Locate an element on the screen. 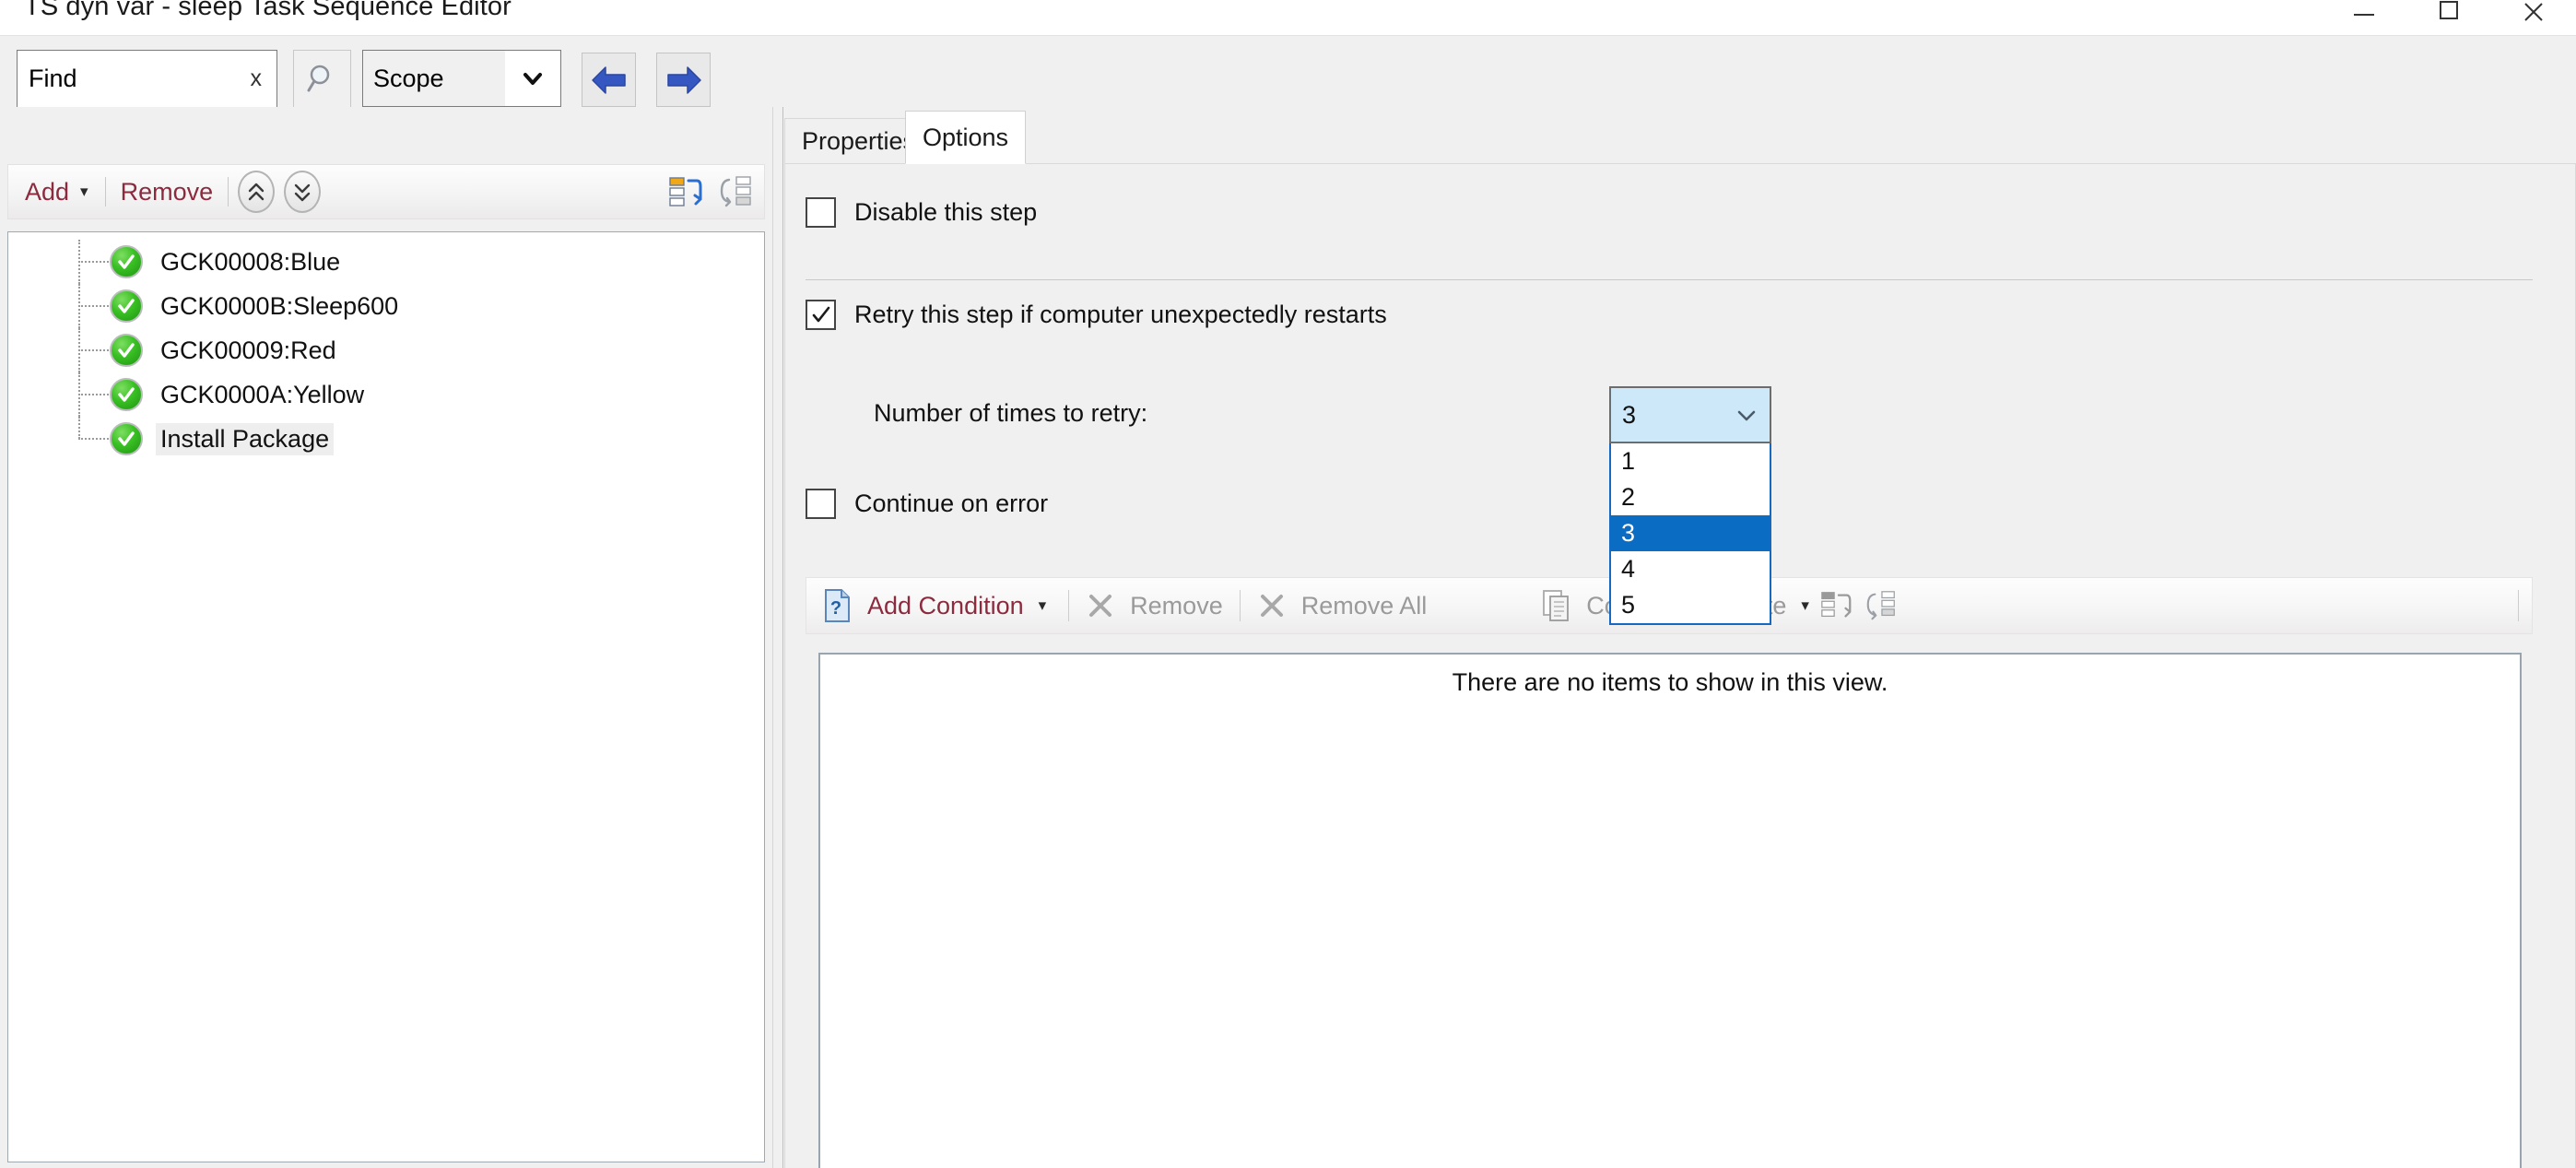 The height and width of the screenshot is (1168, 2576). scope-value: Scope is located at coordinates (408, 78).